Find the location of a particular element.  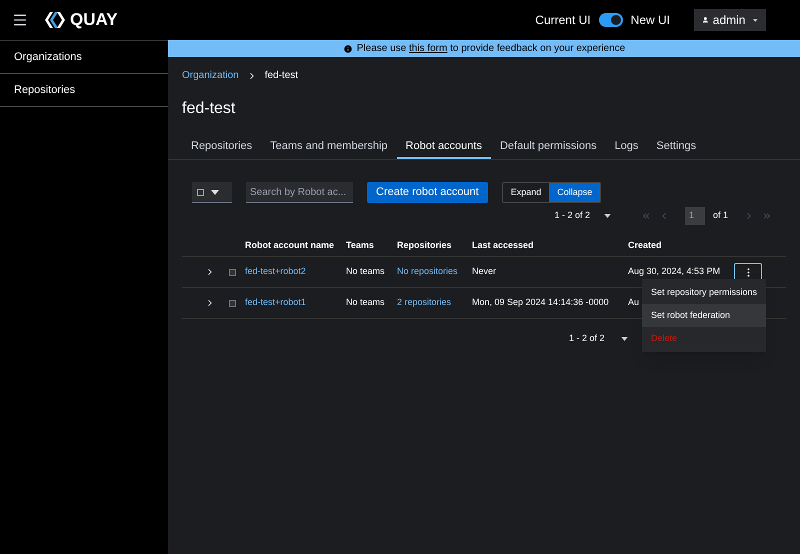

robot-name-link: fed-test+robot1 is located at coordinates (275, 302).